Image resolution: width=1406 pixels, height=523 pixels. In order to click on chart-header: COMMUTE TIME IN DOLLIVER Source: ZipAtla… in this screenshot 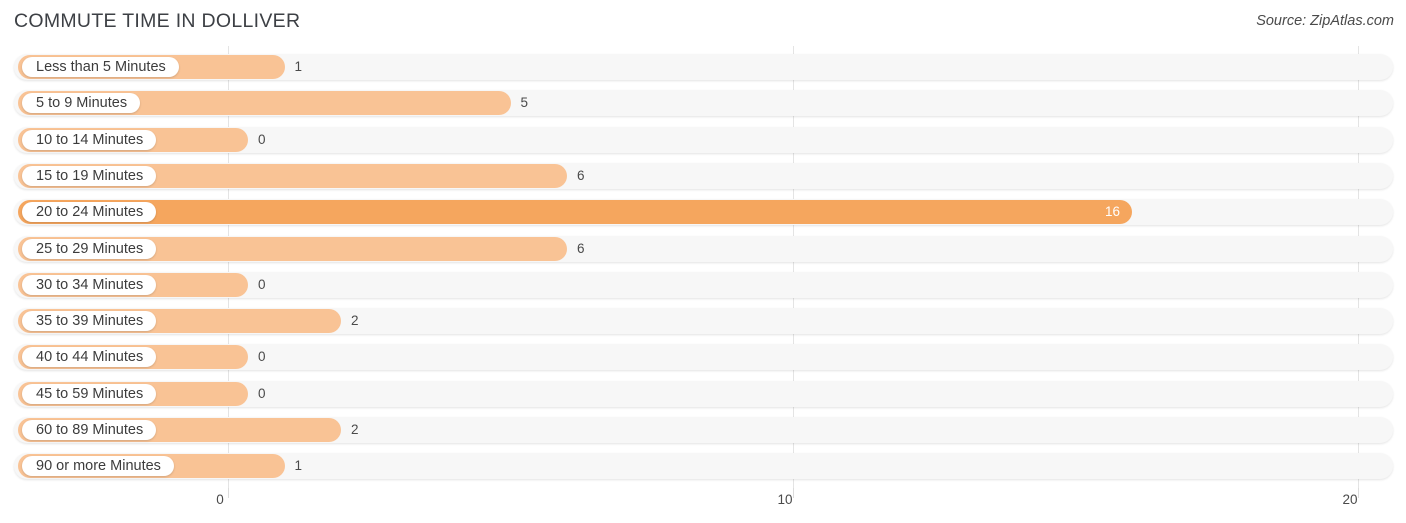, I will do `click(703, 23)`.